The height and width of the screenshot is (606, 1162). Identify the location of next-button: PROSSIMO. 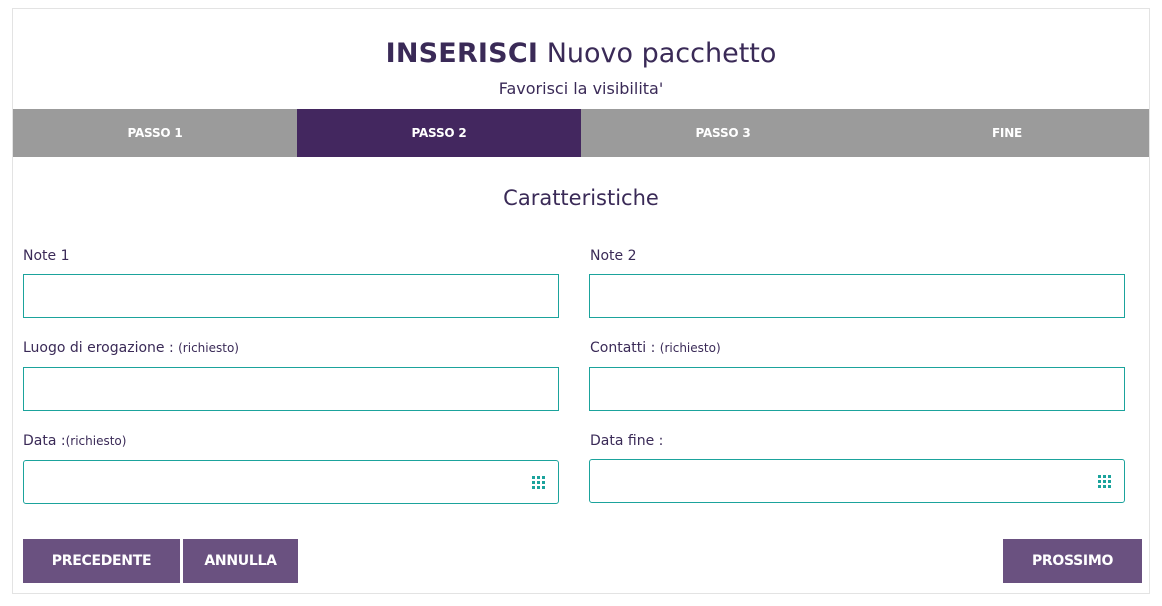
(1072, 561).